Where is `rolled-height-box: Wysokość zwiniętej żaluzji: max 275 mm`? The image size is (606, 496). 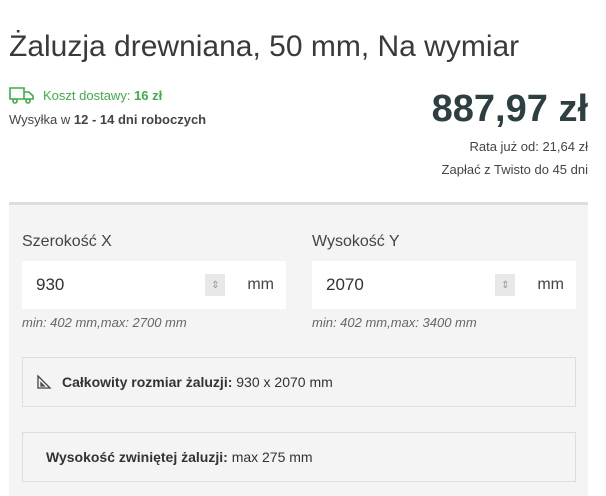
rolled-height-box: Wysokość zwiniętej żaluzji: max 275 mm is located at coordinates (299, 457).